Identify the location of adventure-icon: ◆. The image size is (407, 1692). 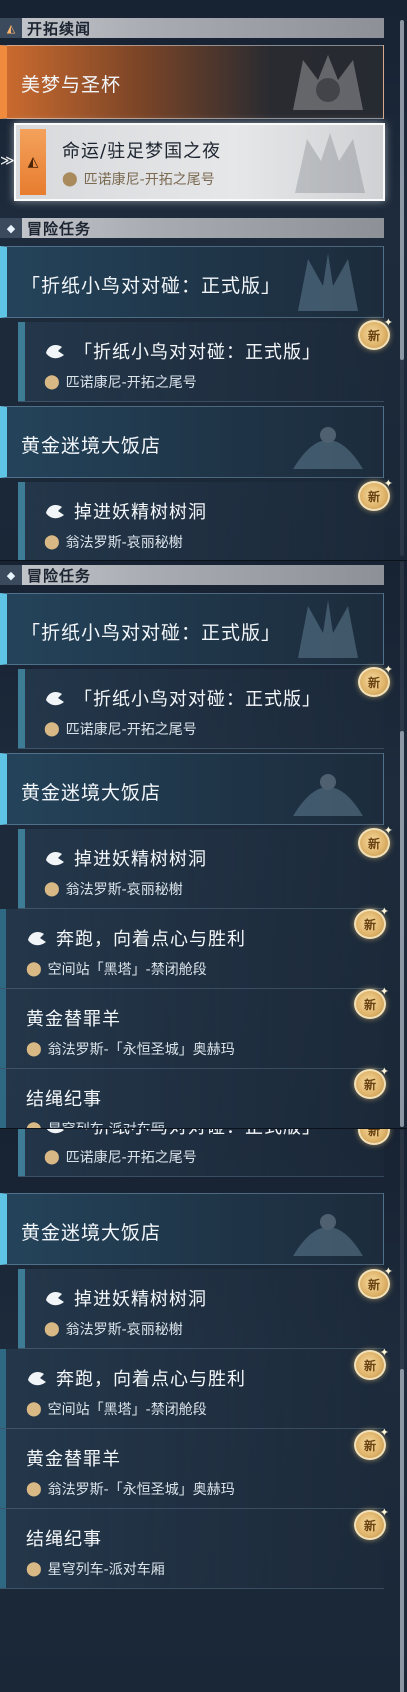
(11, 575).